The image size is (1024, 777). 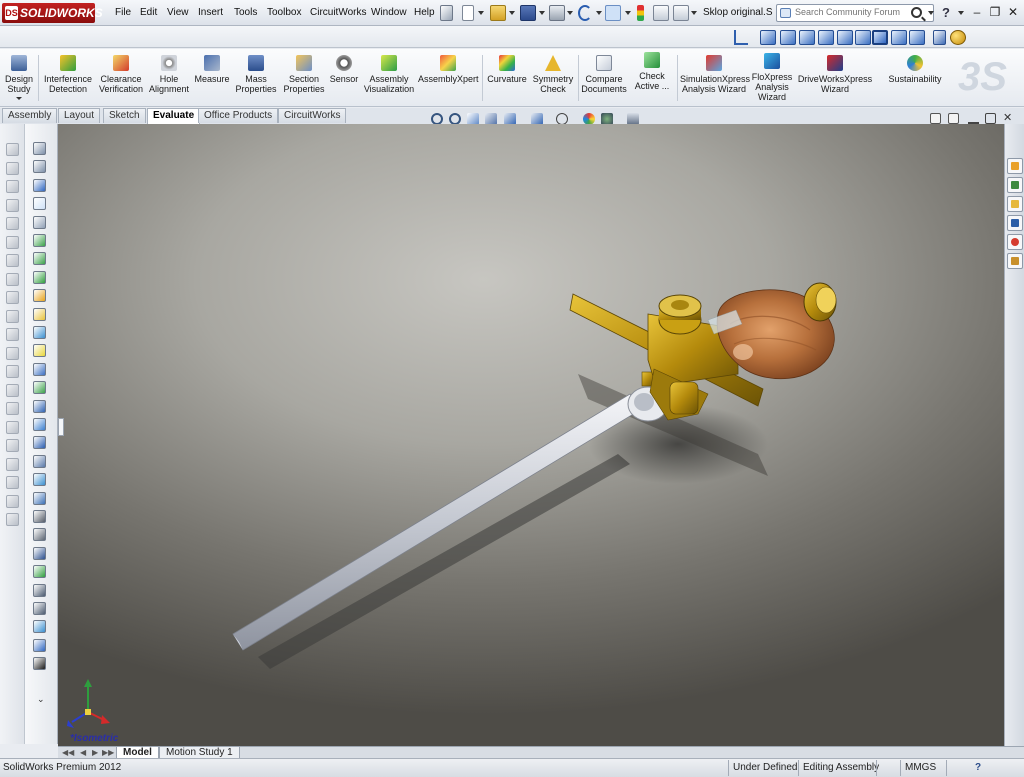 What do you see at coordinates (528, 13) in the screenshot?
I see `save-icon` at bounding box center [528, 13].